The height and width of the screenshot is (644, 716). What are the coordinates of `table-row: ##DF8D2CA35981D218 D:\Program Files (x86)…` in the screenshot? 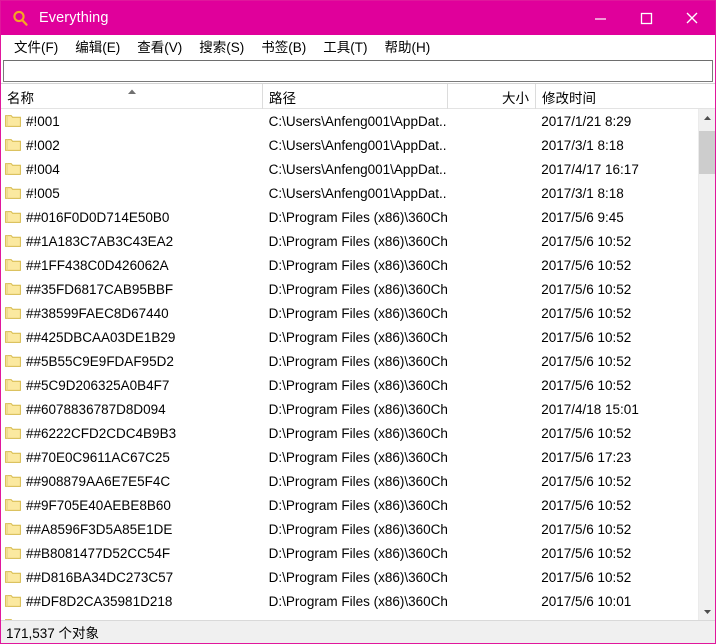 It's located at (349, 601).